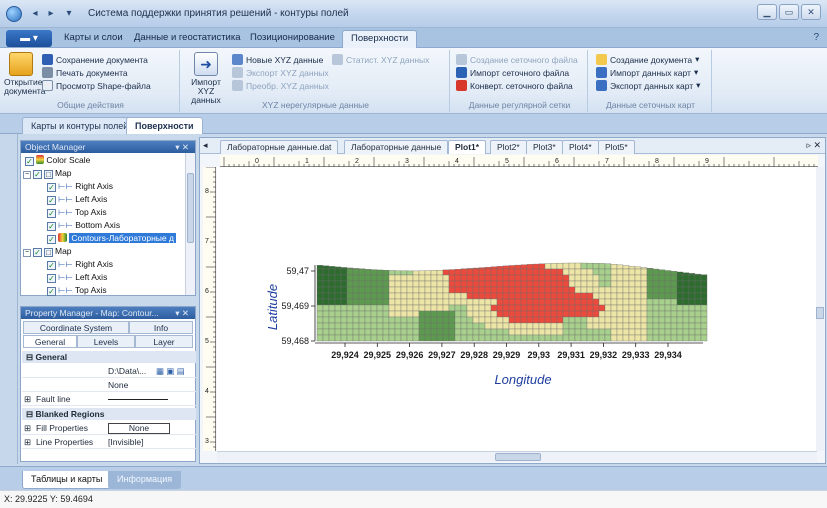  I want to click on tree-item-left-axis-2: ✓ ⊢⊢ Left Axis, so click(77, 277).